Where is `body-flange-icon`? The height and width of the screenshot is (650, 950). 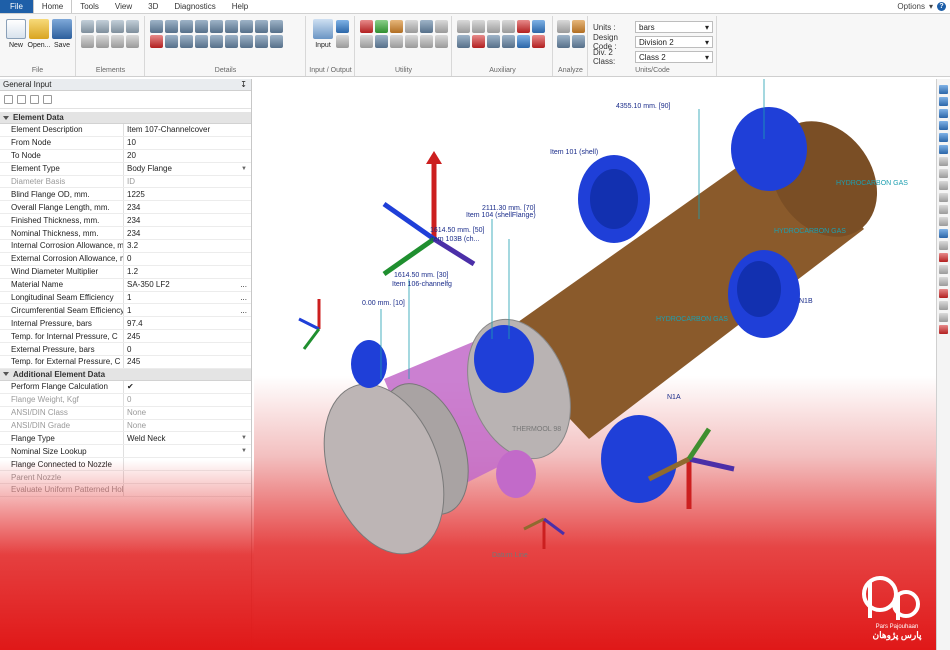
body-flange-icon is located at coordinates (117, 41).